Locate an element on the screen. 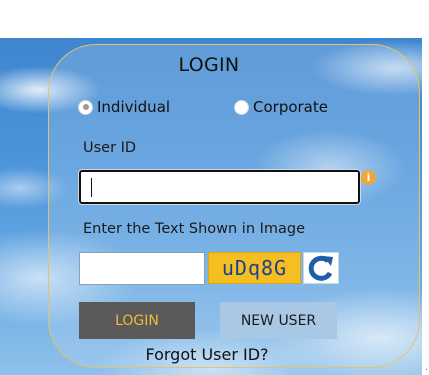 The height and width of the screenshot is (375, 429). radio-individual-label: Individual is located at coordinates (134, 107).